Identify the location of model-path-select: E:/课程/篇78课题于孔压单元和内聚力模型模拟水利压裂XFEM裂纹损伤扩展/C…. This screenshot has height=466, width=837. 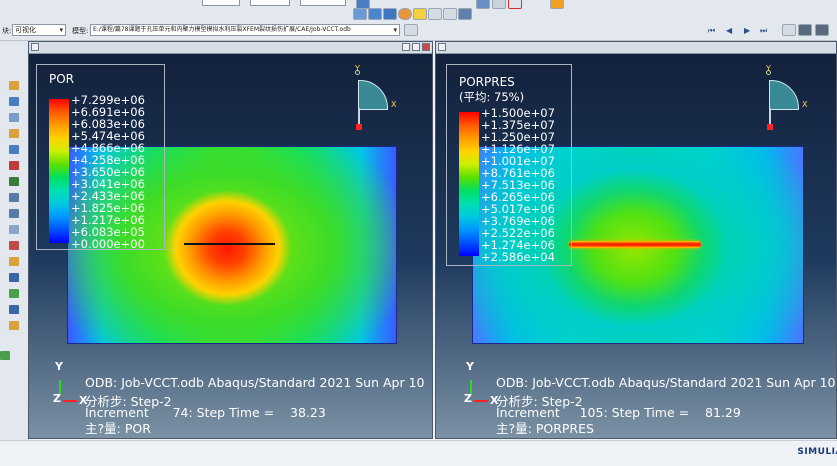
(245, 30).